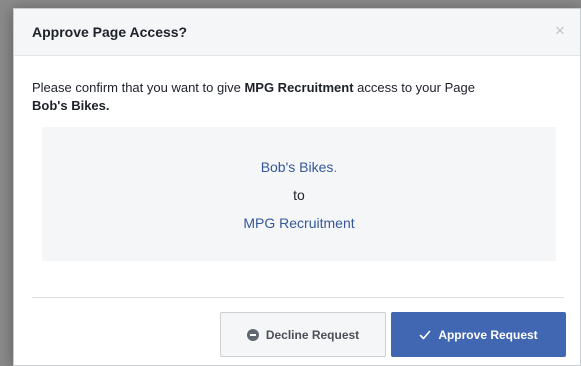 This screenshot has width=581, height=366. I want to click on prompt-text-prefix: Please confirm that you want to give, so click(138, 87).